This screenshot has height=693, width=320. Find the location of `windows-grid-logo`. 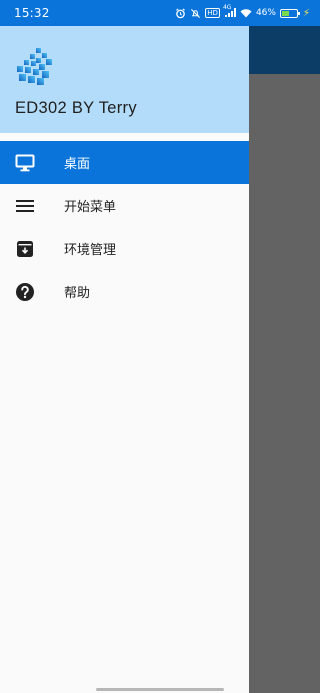

windows-grid-logo is located at coordinates (34, 66).